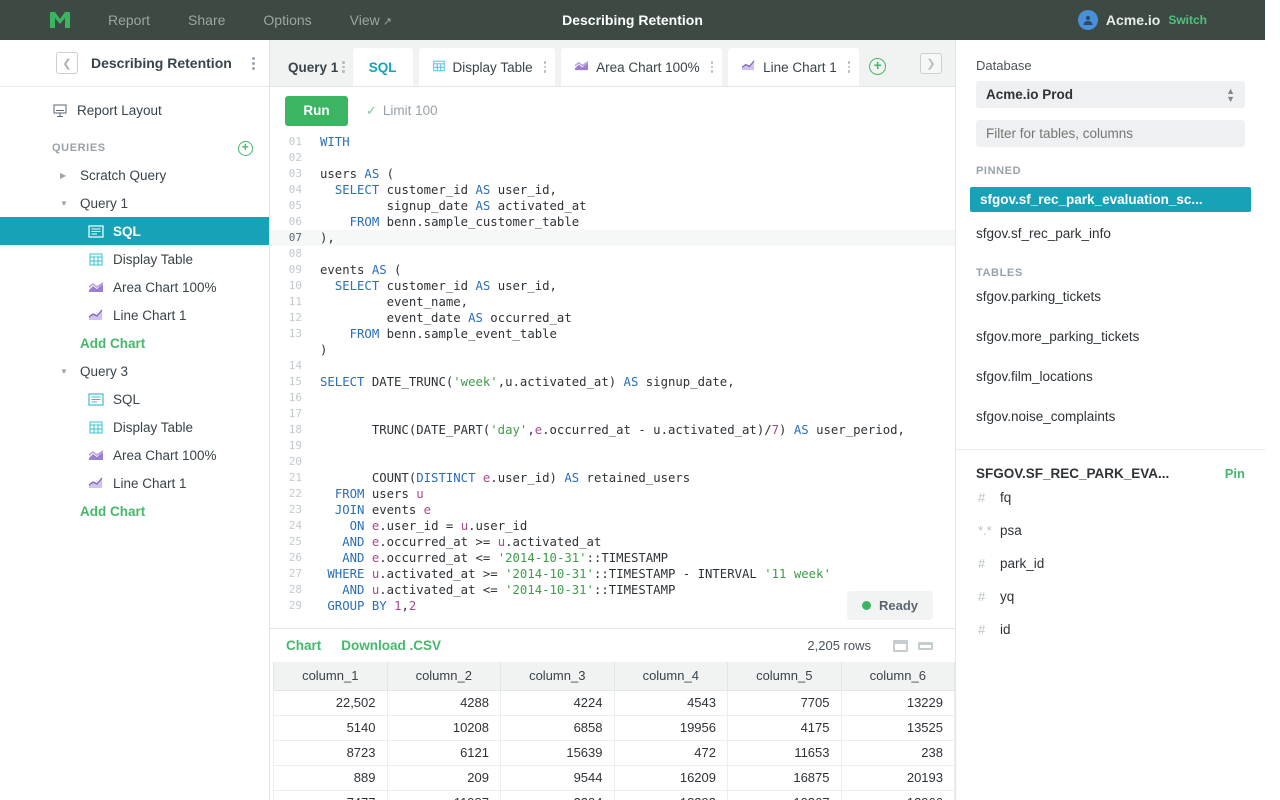  I want to click on column-item: # id, so click(1110, 629).